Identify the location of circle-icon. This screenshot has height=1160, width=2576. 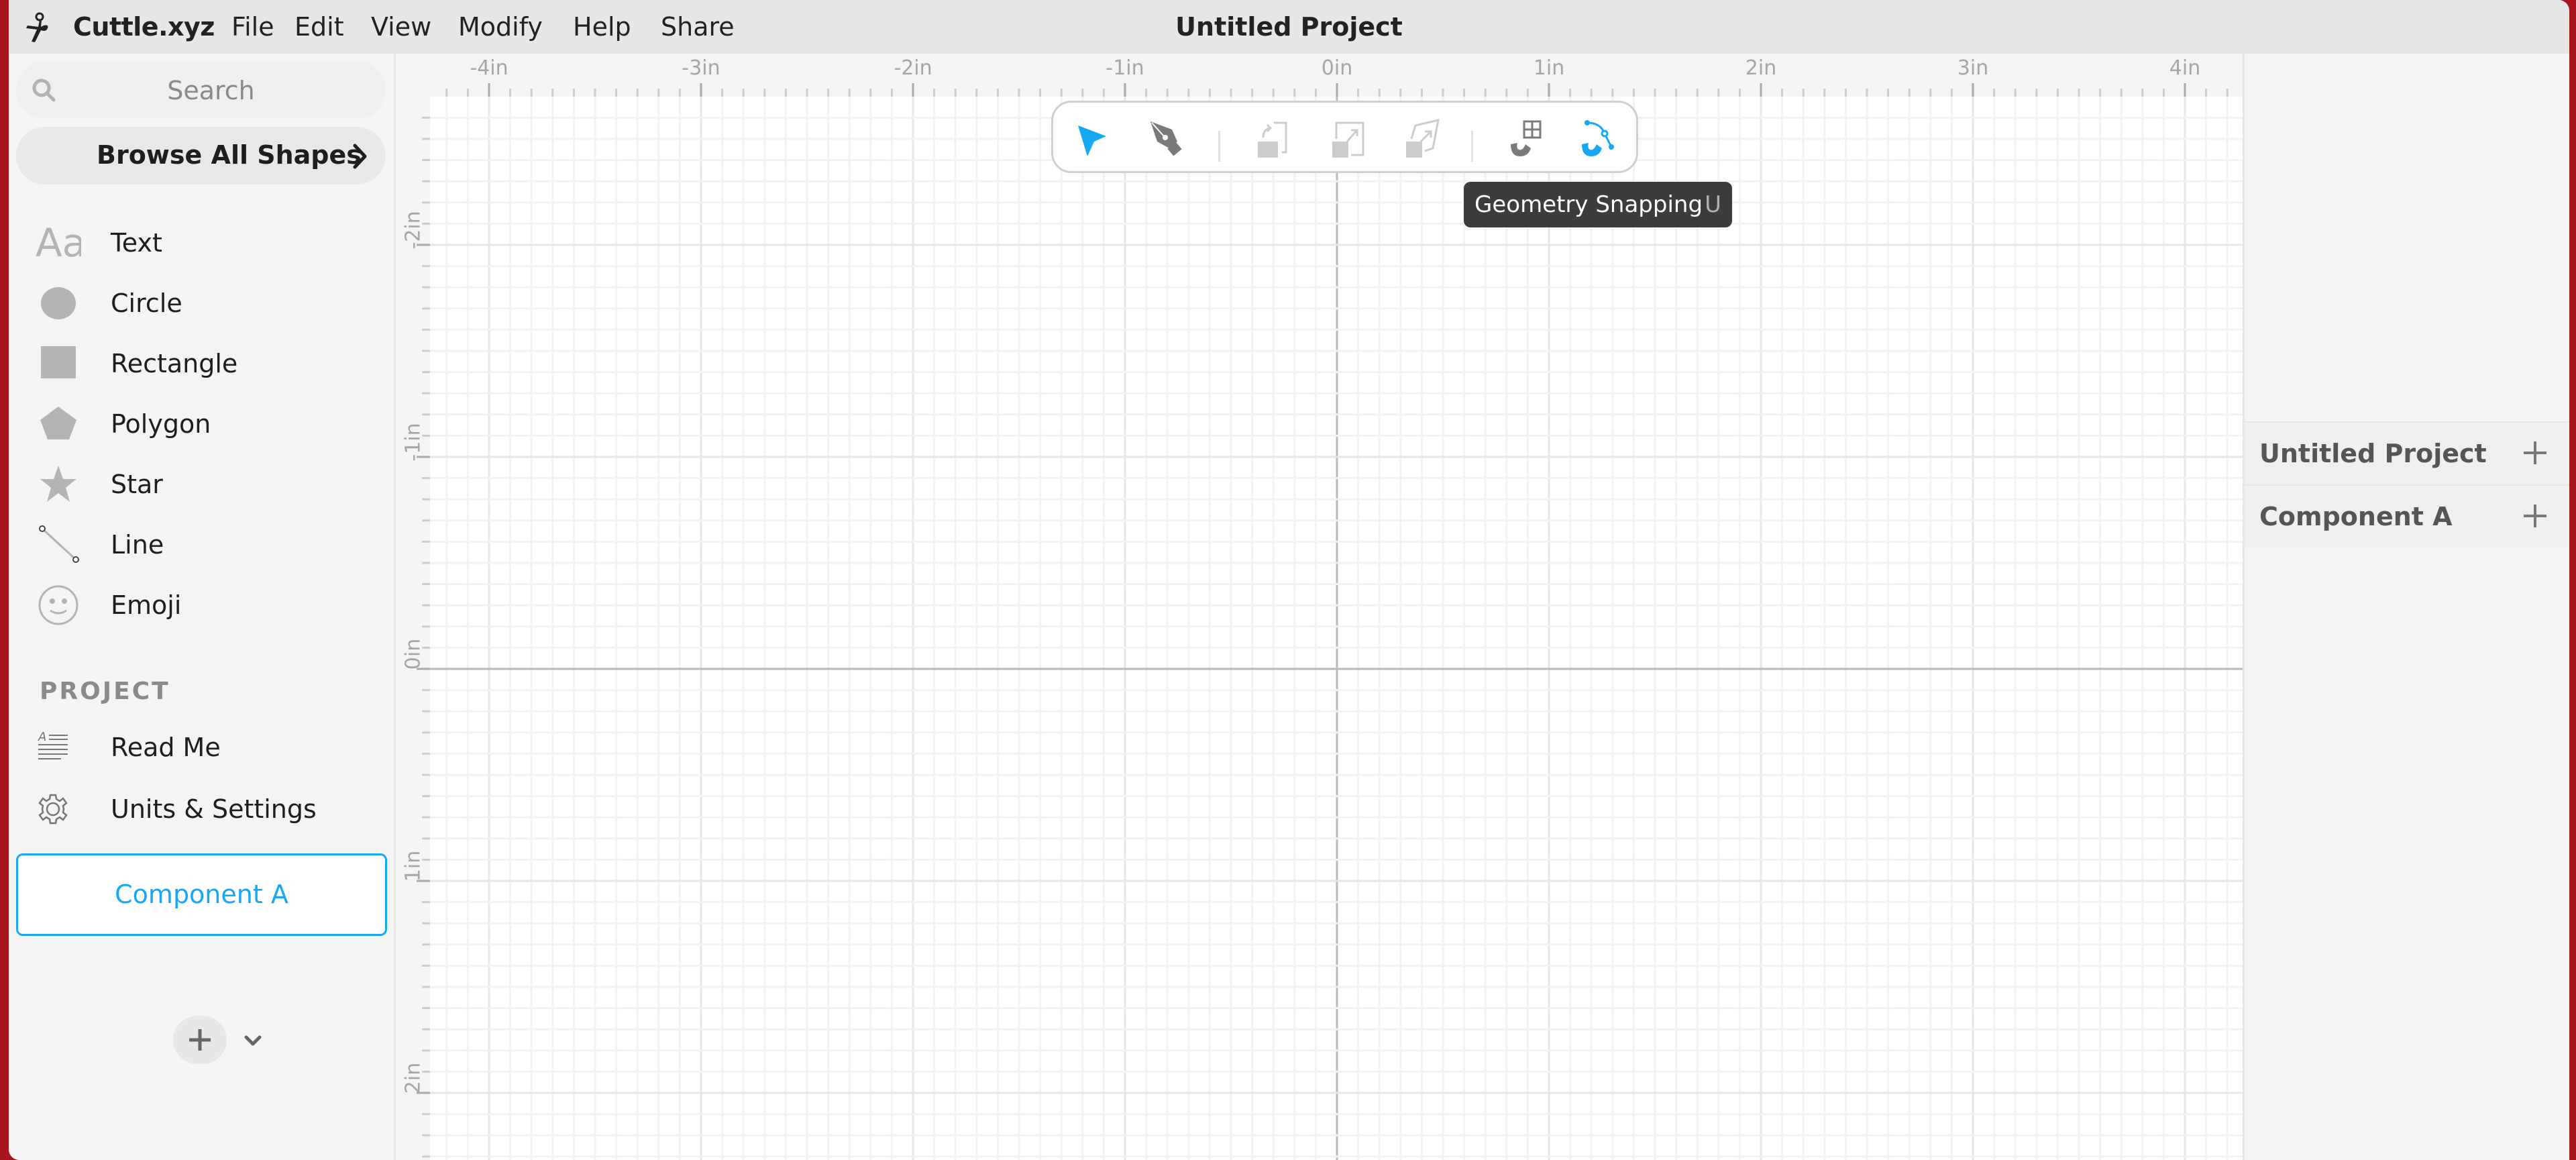
(58, 303).